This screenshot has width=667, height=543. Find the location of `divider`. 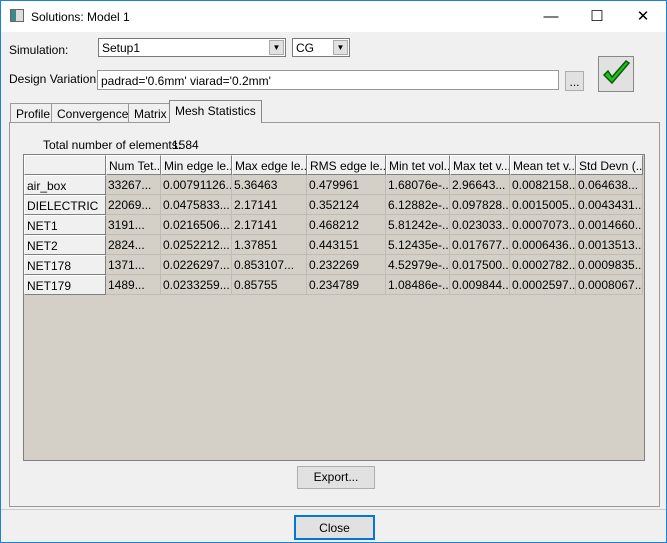

divider is located at coordinates (333, 509).